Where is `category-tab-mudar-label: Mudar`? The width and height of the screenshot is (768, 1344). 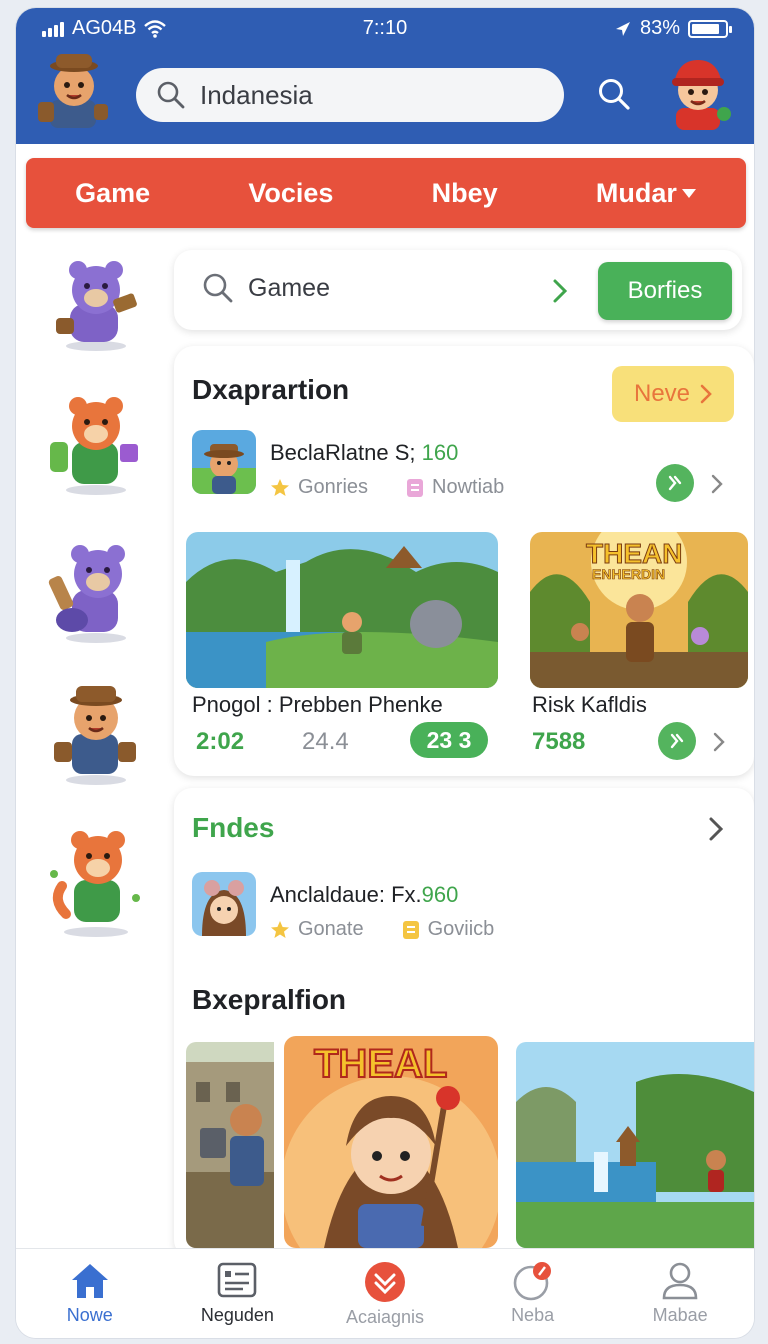 category-tab-mudar-label: Mudar is located at coordinates (636, 192).